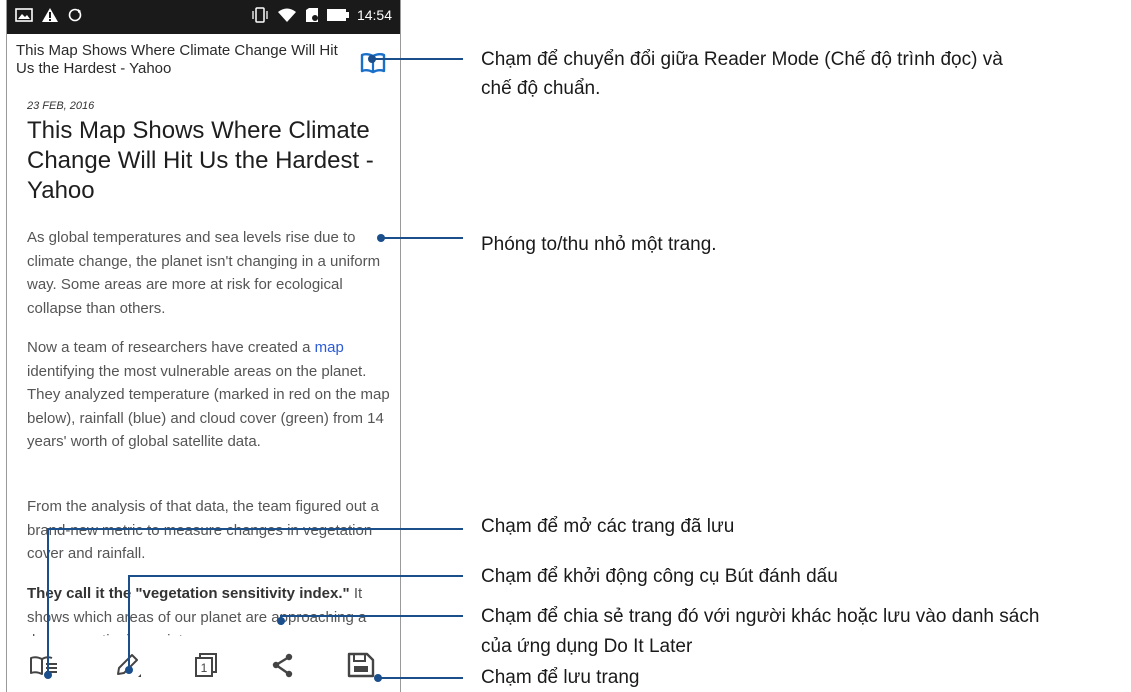 The width and height of the screenshot is (1131, 692). What do you see at coordinates (203, 17) in the screenshot?
I see `status-bar: 14:54` at bounding box center [203, 17].